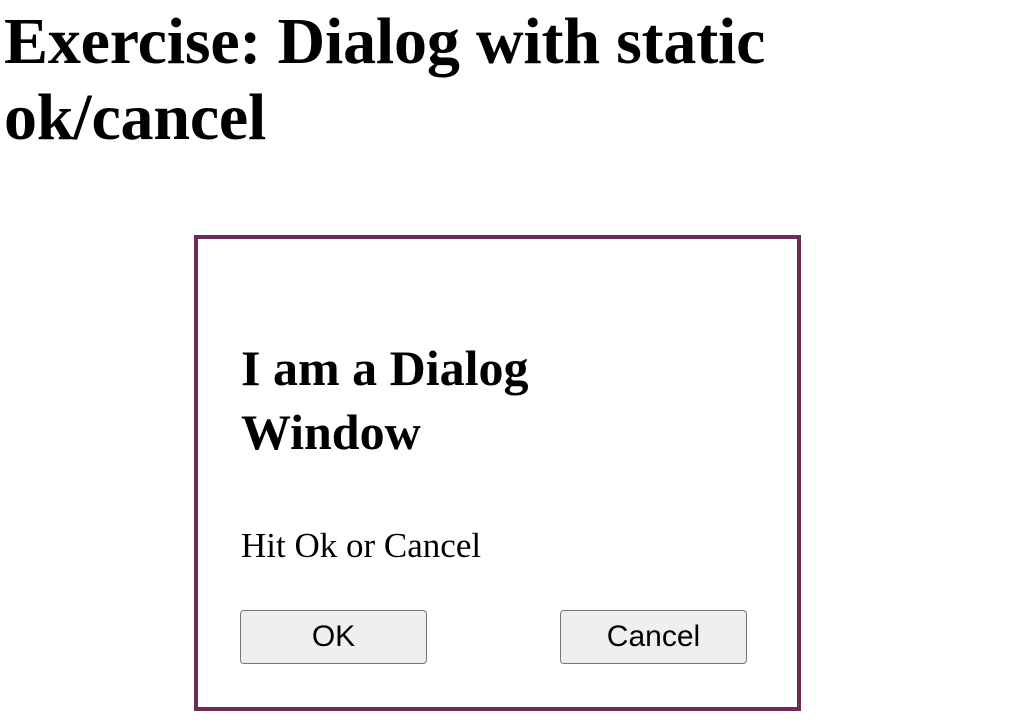 The height and width of the screenshot is (724, 1010). I want to click on dialog-title: I am a Dialog Window, so click(385, 400).